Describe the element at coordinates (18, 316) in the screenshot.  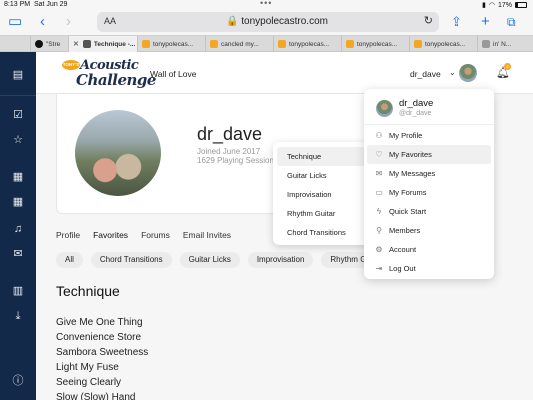
I see `download-icon: ⤓` at that location.